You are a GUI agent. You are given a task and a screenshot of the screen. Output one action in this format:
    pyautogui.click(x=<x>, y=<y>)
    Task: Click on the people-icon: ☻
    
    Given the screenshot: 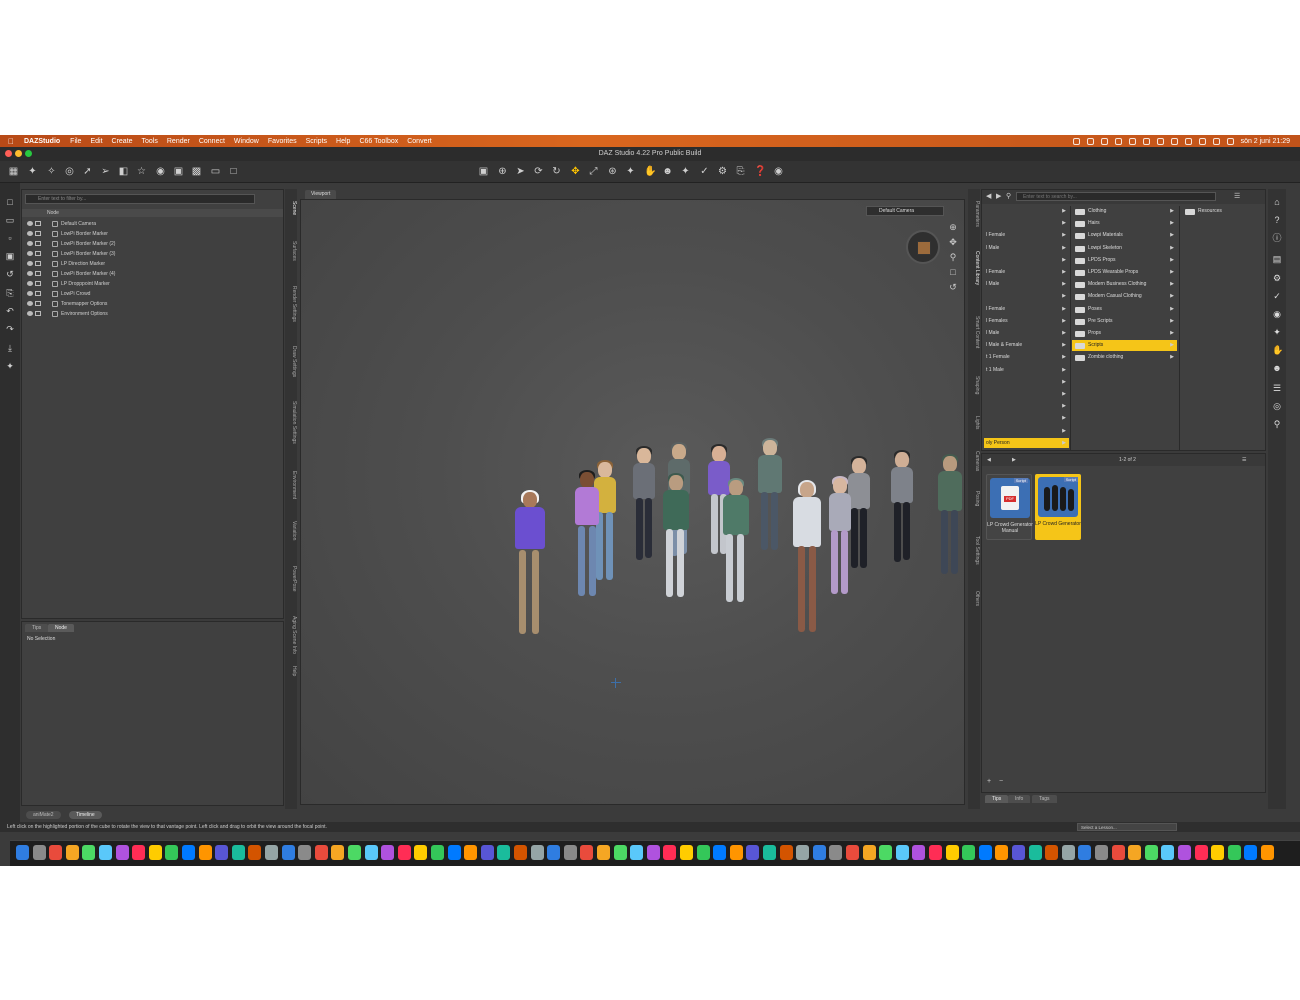 What is the action you would take?
    pyautogui.click(x=667, y=171)
    